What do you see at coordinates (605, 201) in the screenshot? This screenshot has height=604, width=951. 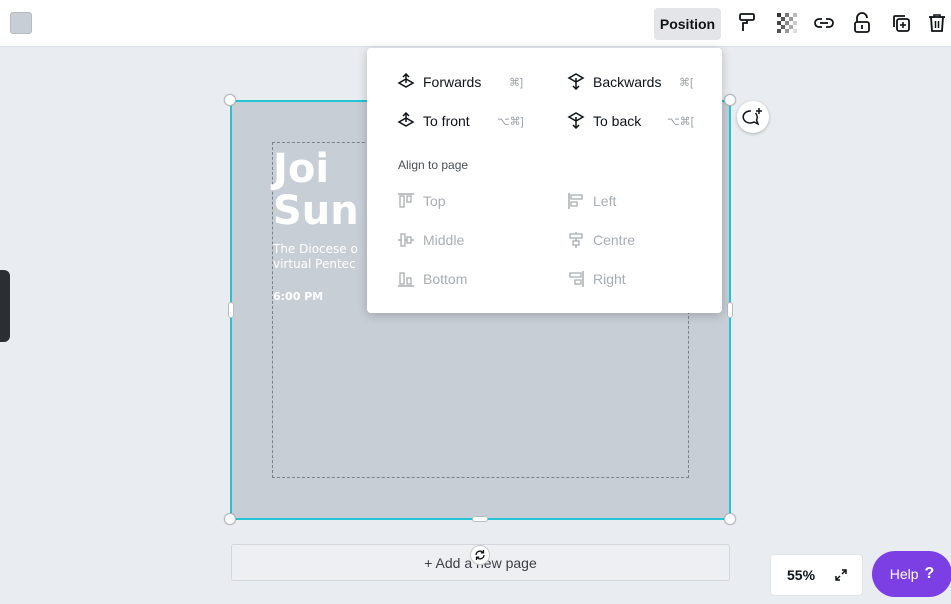 I see `menu-item-label: Left` at bounding box center [605, 201].